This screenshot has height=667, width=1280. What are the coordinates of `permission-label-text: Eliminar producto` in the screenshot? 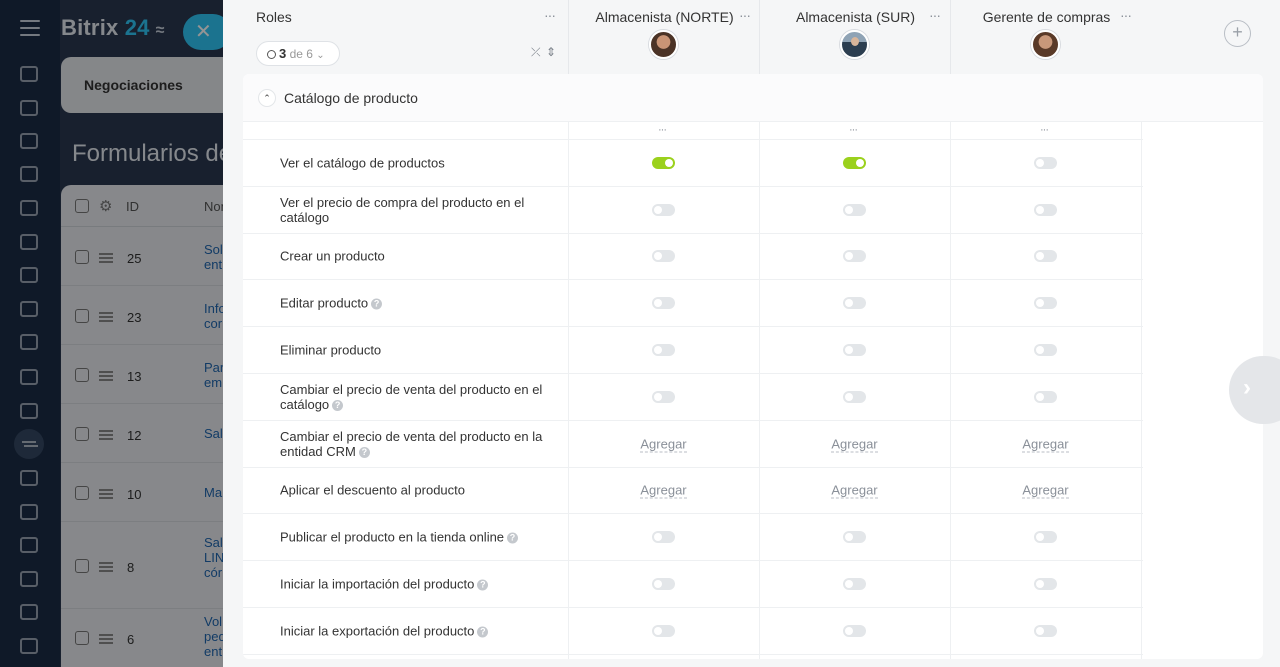 It's located at (331, 350).